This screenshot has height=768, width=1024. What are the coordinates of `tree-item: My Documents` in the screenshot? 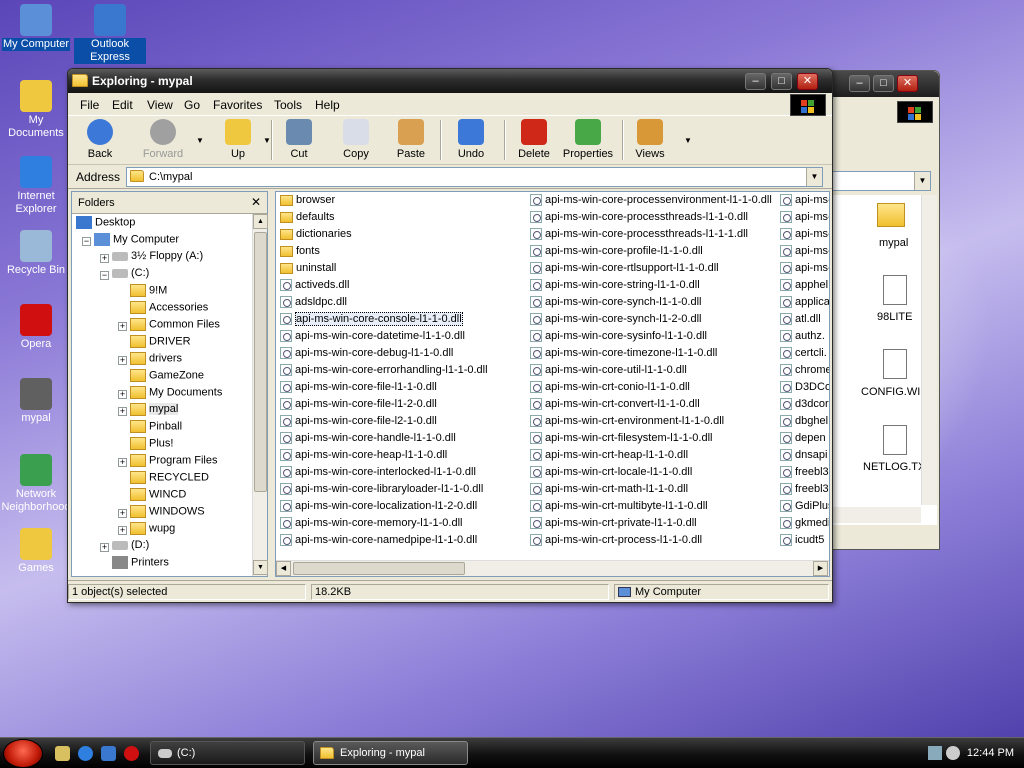 It's located at (176, 394).